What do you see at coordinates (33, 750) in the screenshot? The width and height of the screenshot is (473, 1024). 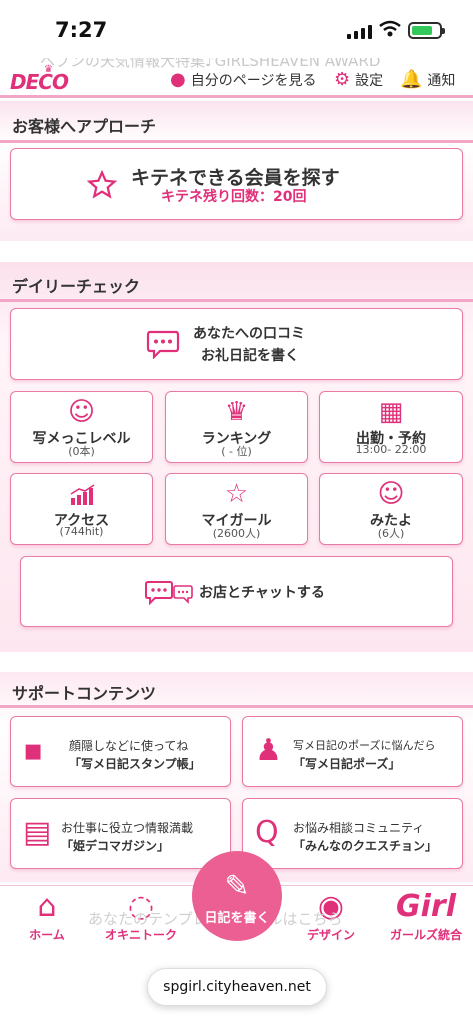 I see `stamp-icon: ▪` at bounding box center [33, 750].